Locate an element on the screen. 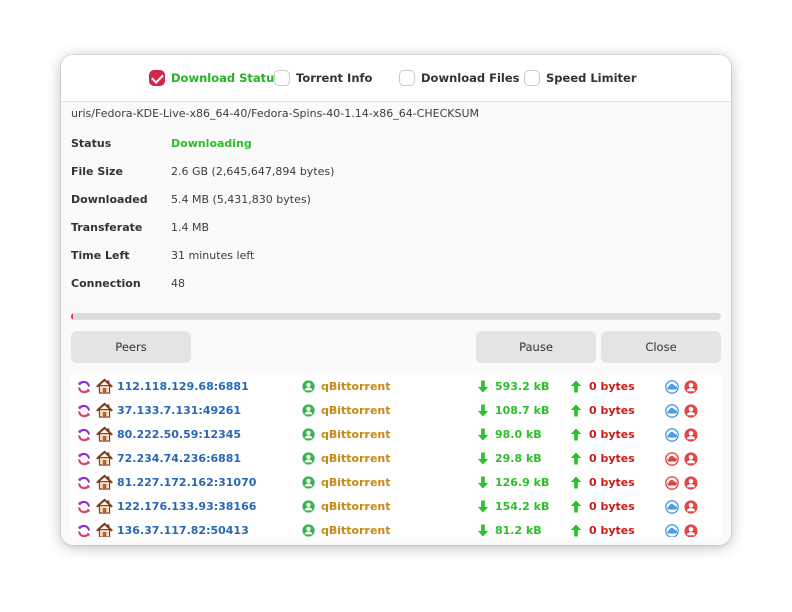 The height and width of the screenshot is (612, 792). pause-button: Pause is located at coordinates (536, 347).